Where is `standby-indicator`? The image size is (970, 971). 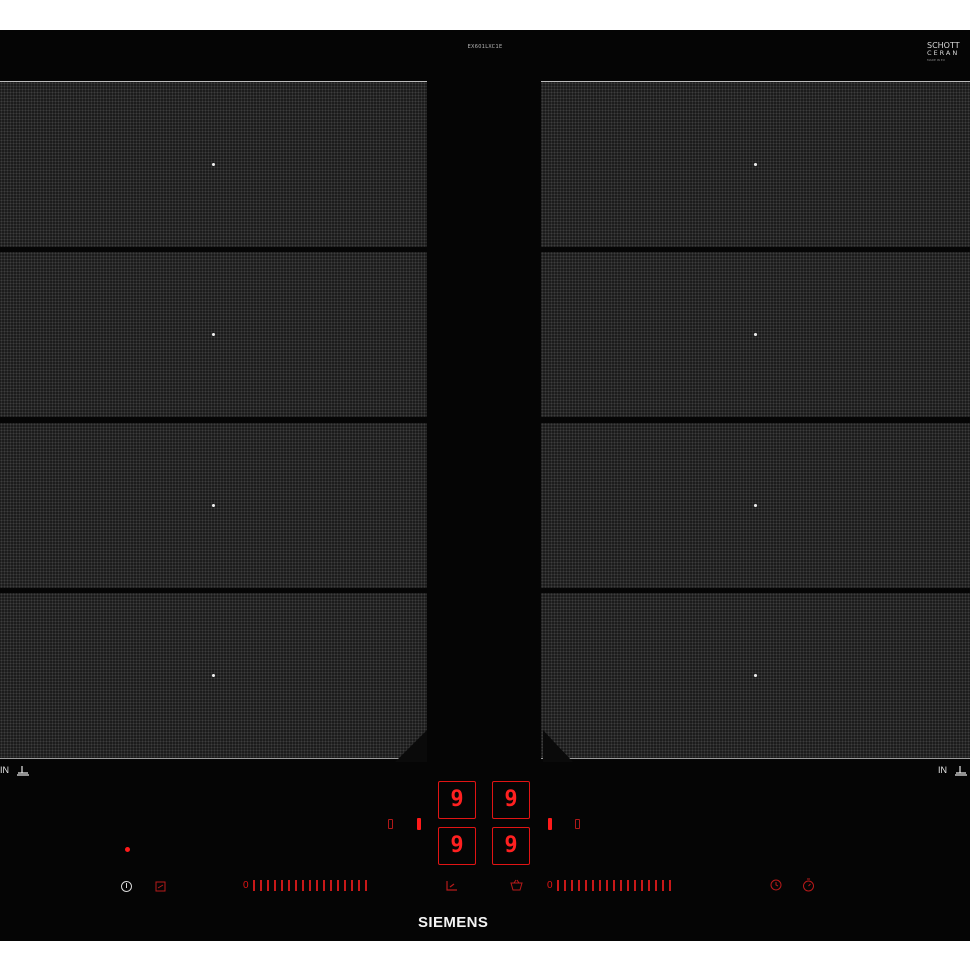 standby-indicator is located at coordinates (127, 849).